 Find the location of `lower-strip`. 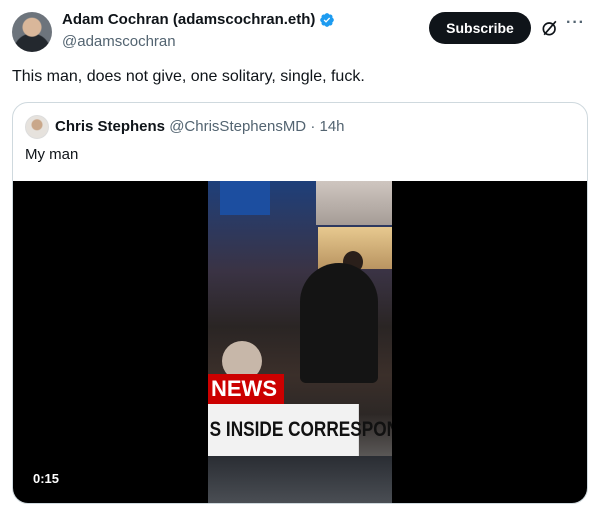

lower-strip is located at coordinates (300, 479).